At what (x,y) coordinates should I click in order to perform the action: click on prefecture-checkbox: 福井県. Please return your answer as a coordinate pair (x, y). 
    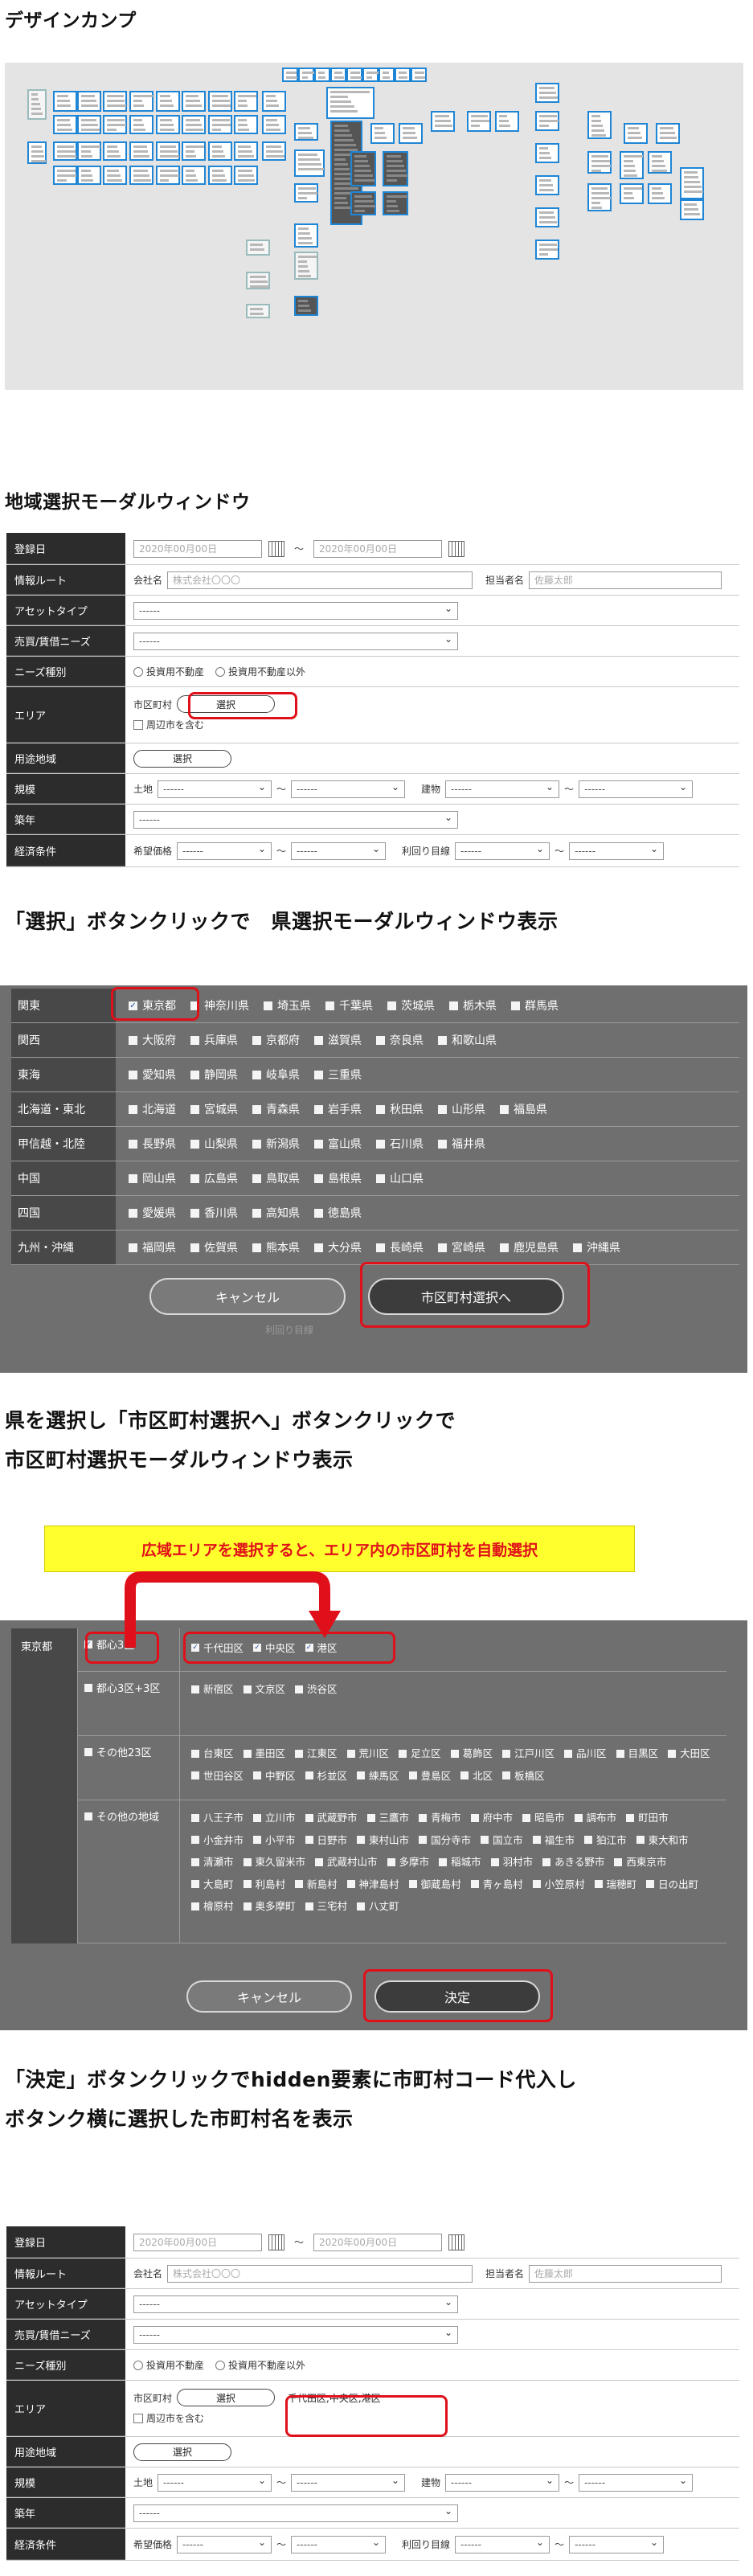
    Looking at the image, I should click on (461, 1144).